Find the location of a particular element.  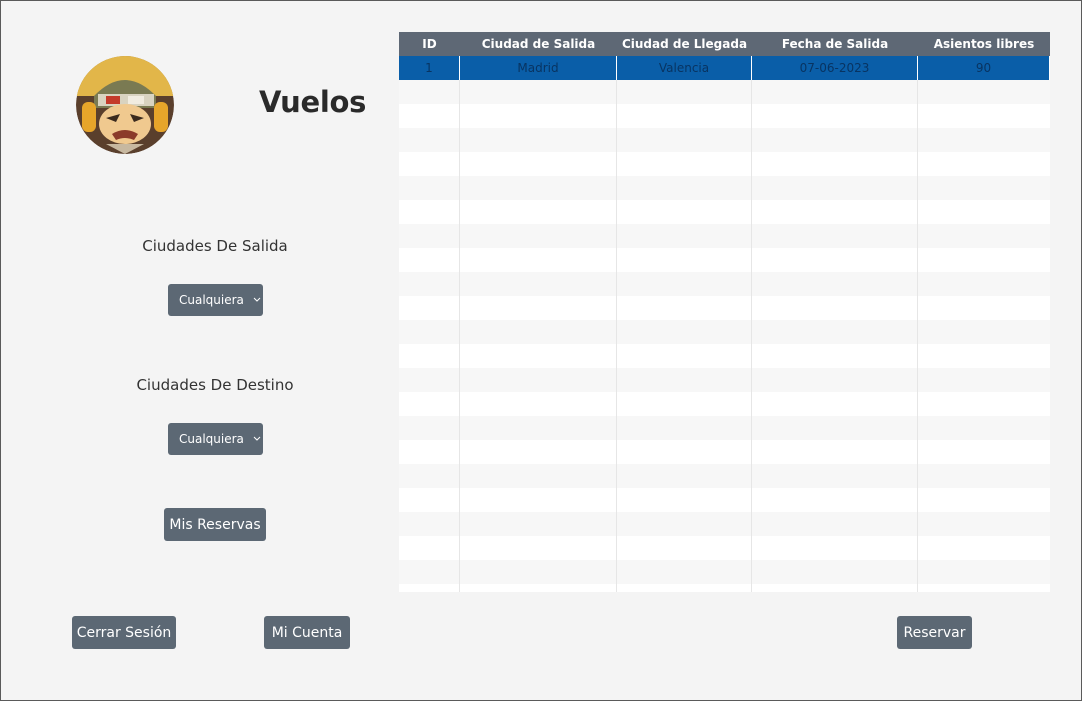

logout-button: Cerrar Sesión is located at coordinates (124, 632).